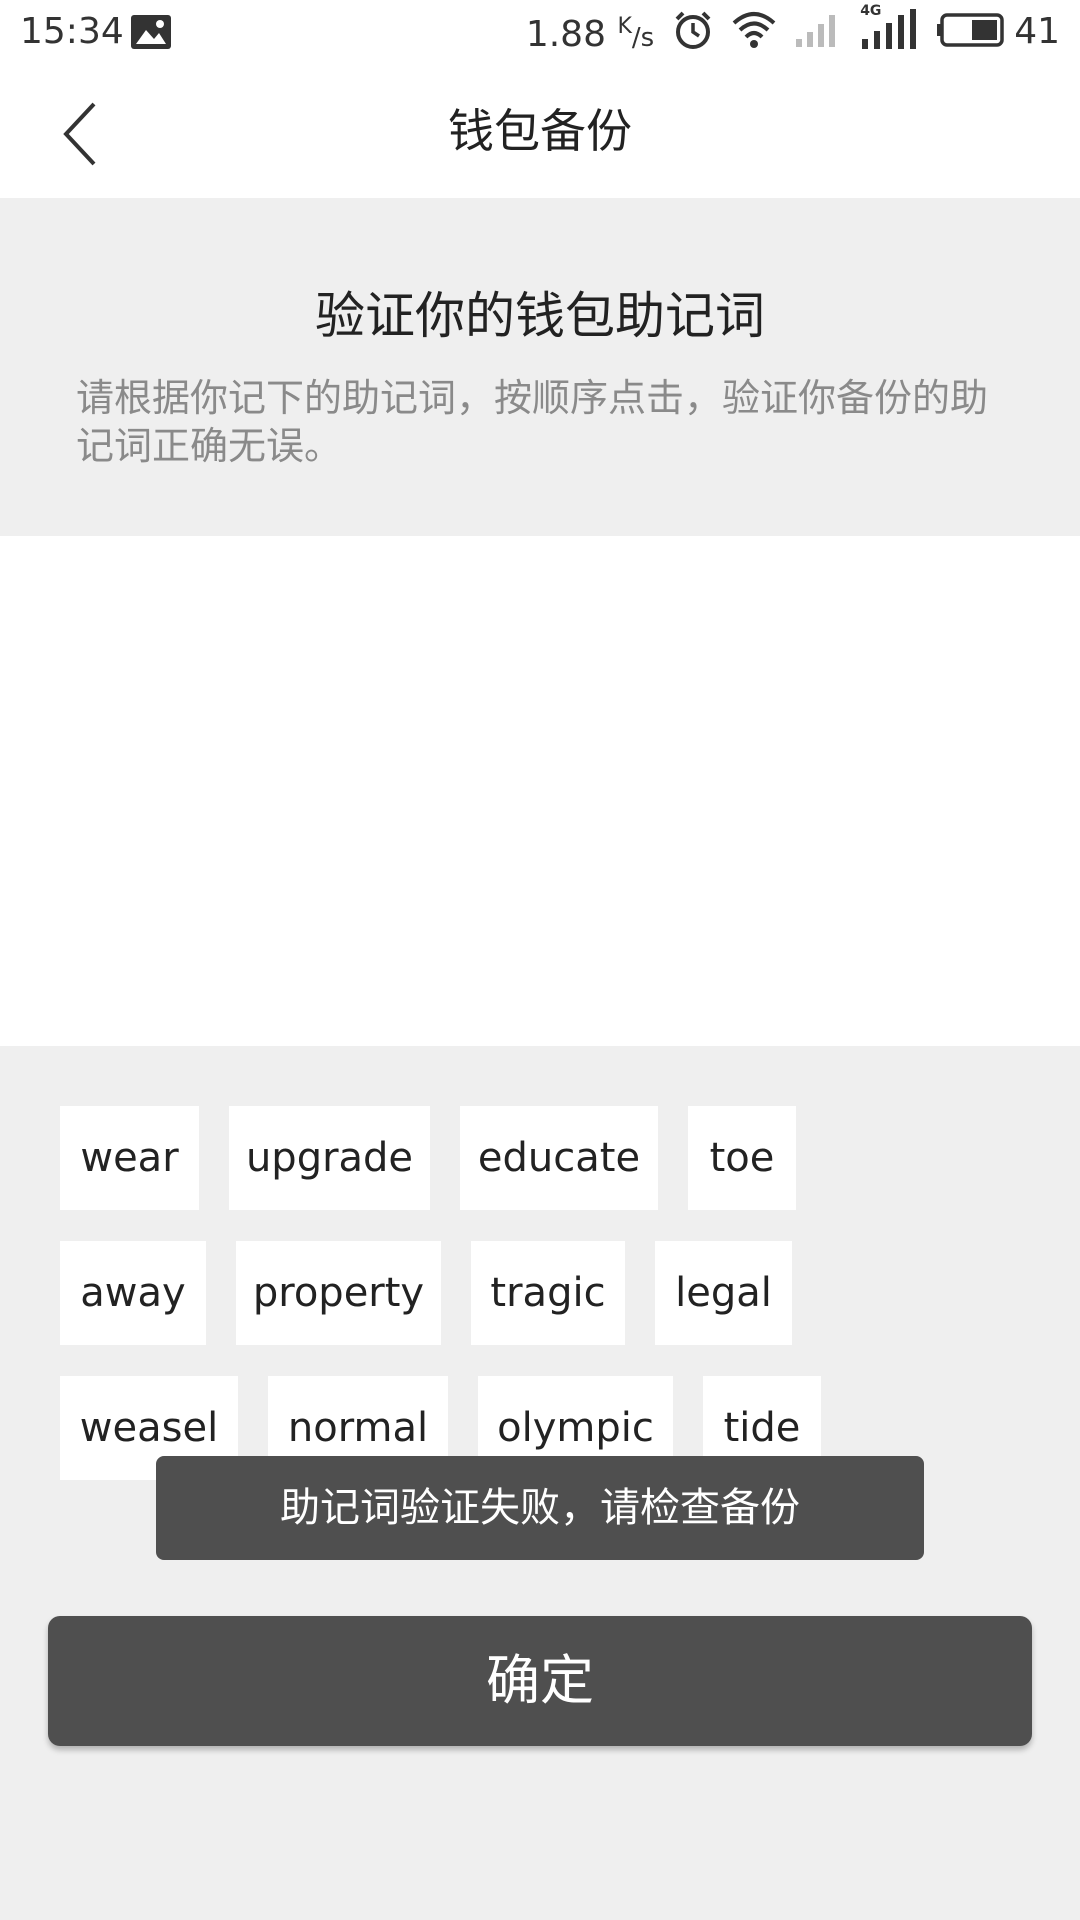 The width and height of the screenshot is (1080, 1920). What do you see at coordinates (871, 11) in the screenshot?
I see `network-type: 4G` at bounding box center [871, 11].